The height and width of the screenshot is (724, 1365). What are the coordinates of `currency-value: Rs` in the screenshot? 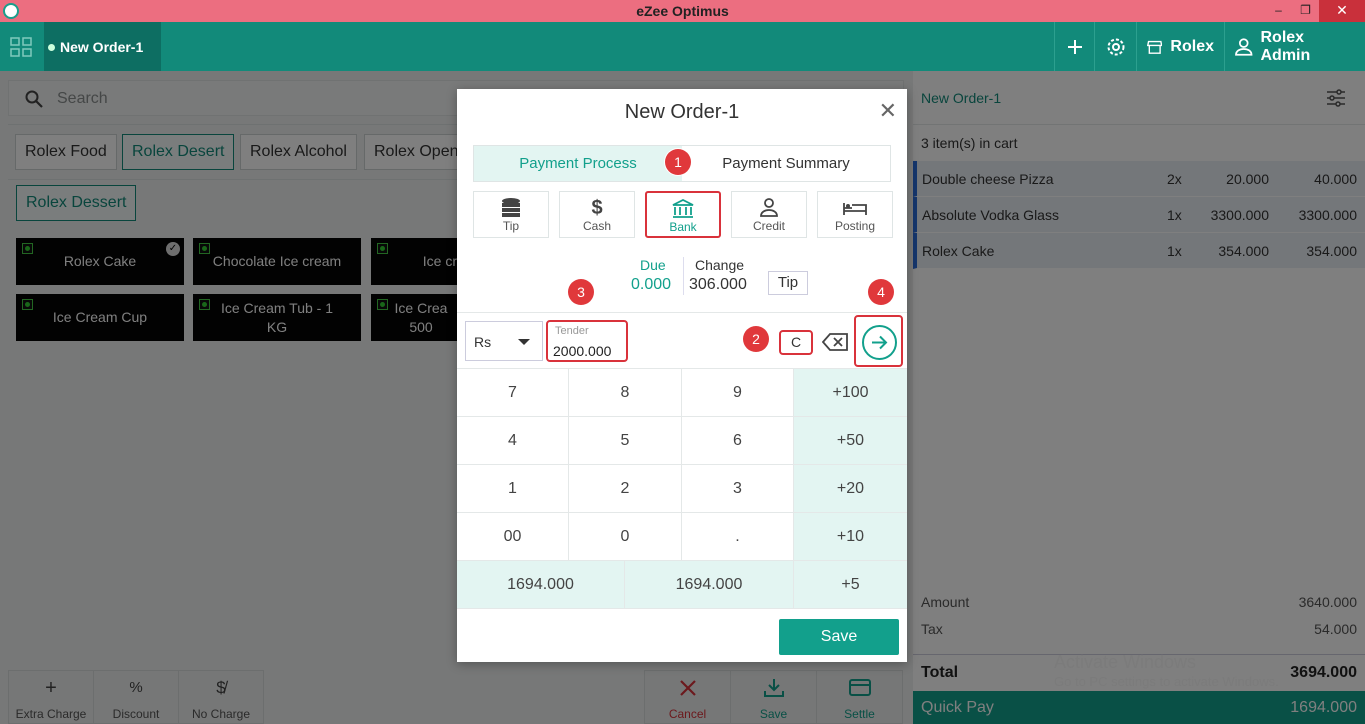 It's located at (483, 342).